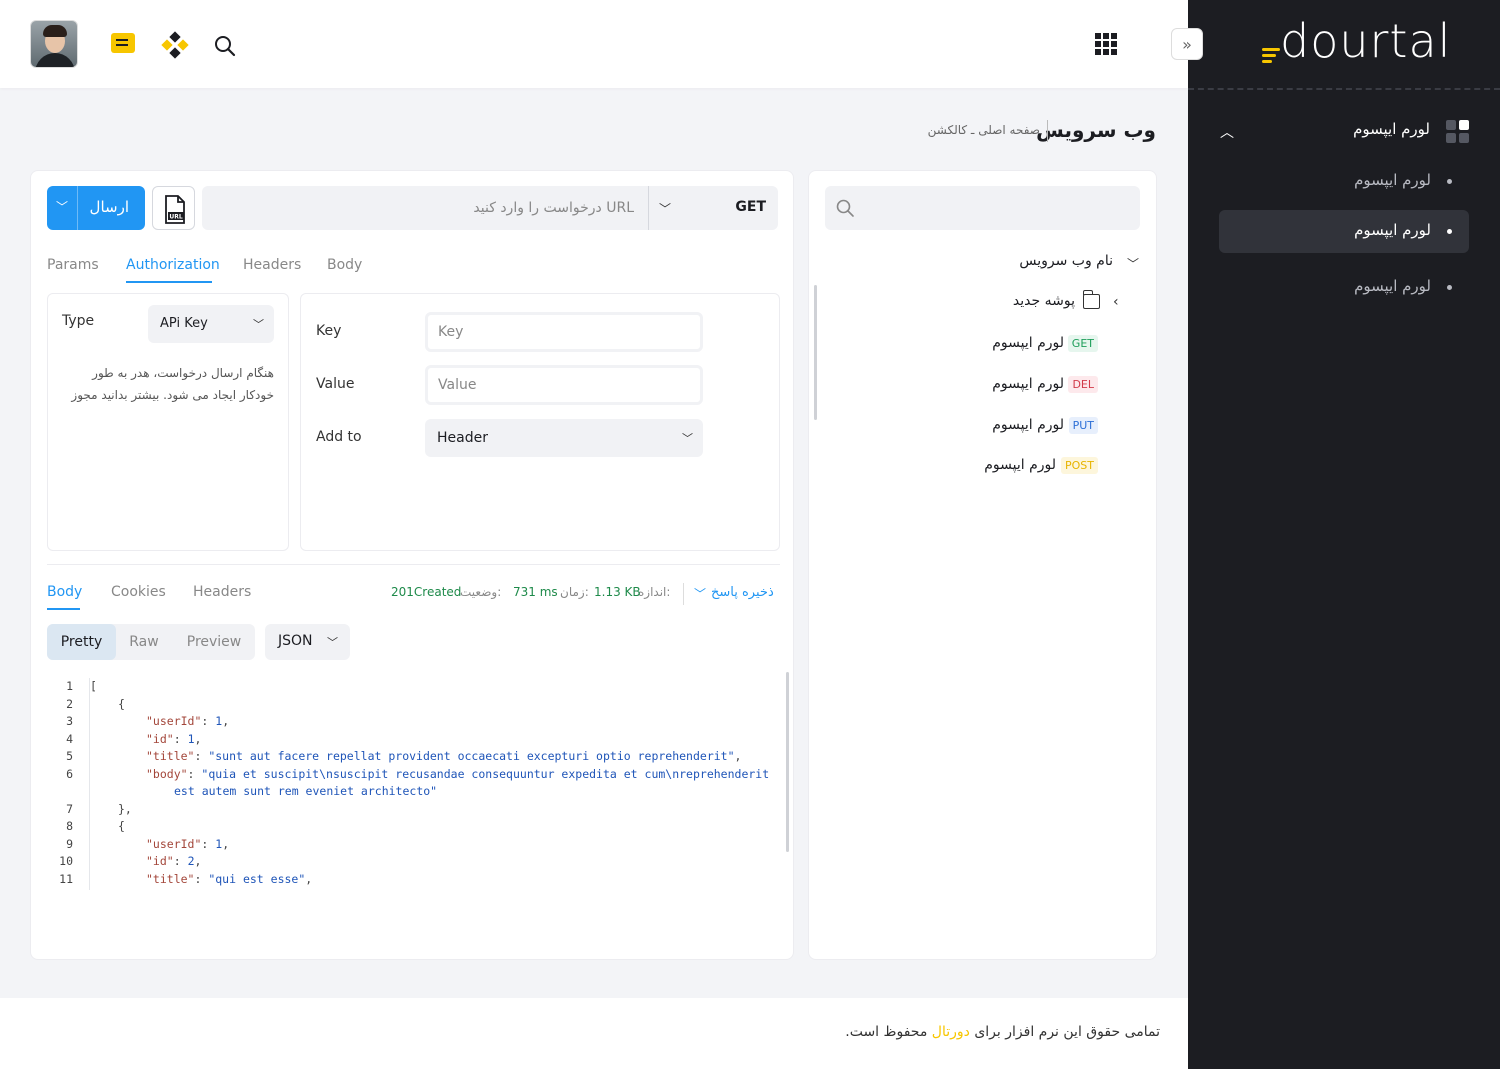 This screenshot has width=1500, height=1069. Describe the element at coordinates (229, 878) in the screenshot. I see `code-text: "title": "qui est esse",` at that location.